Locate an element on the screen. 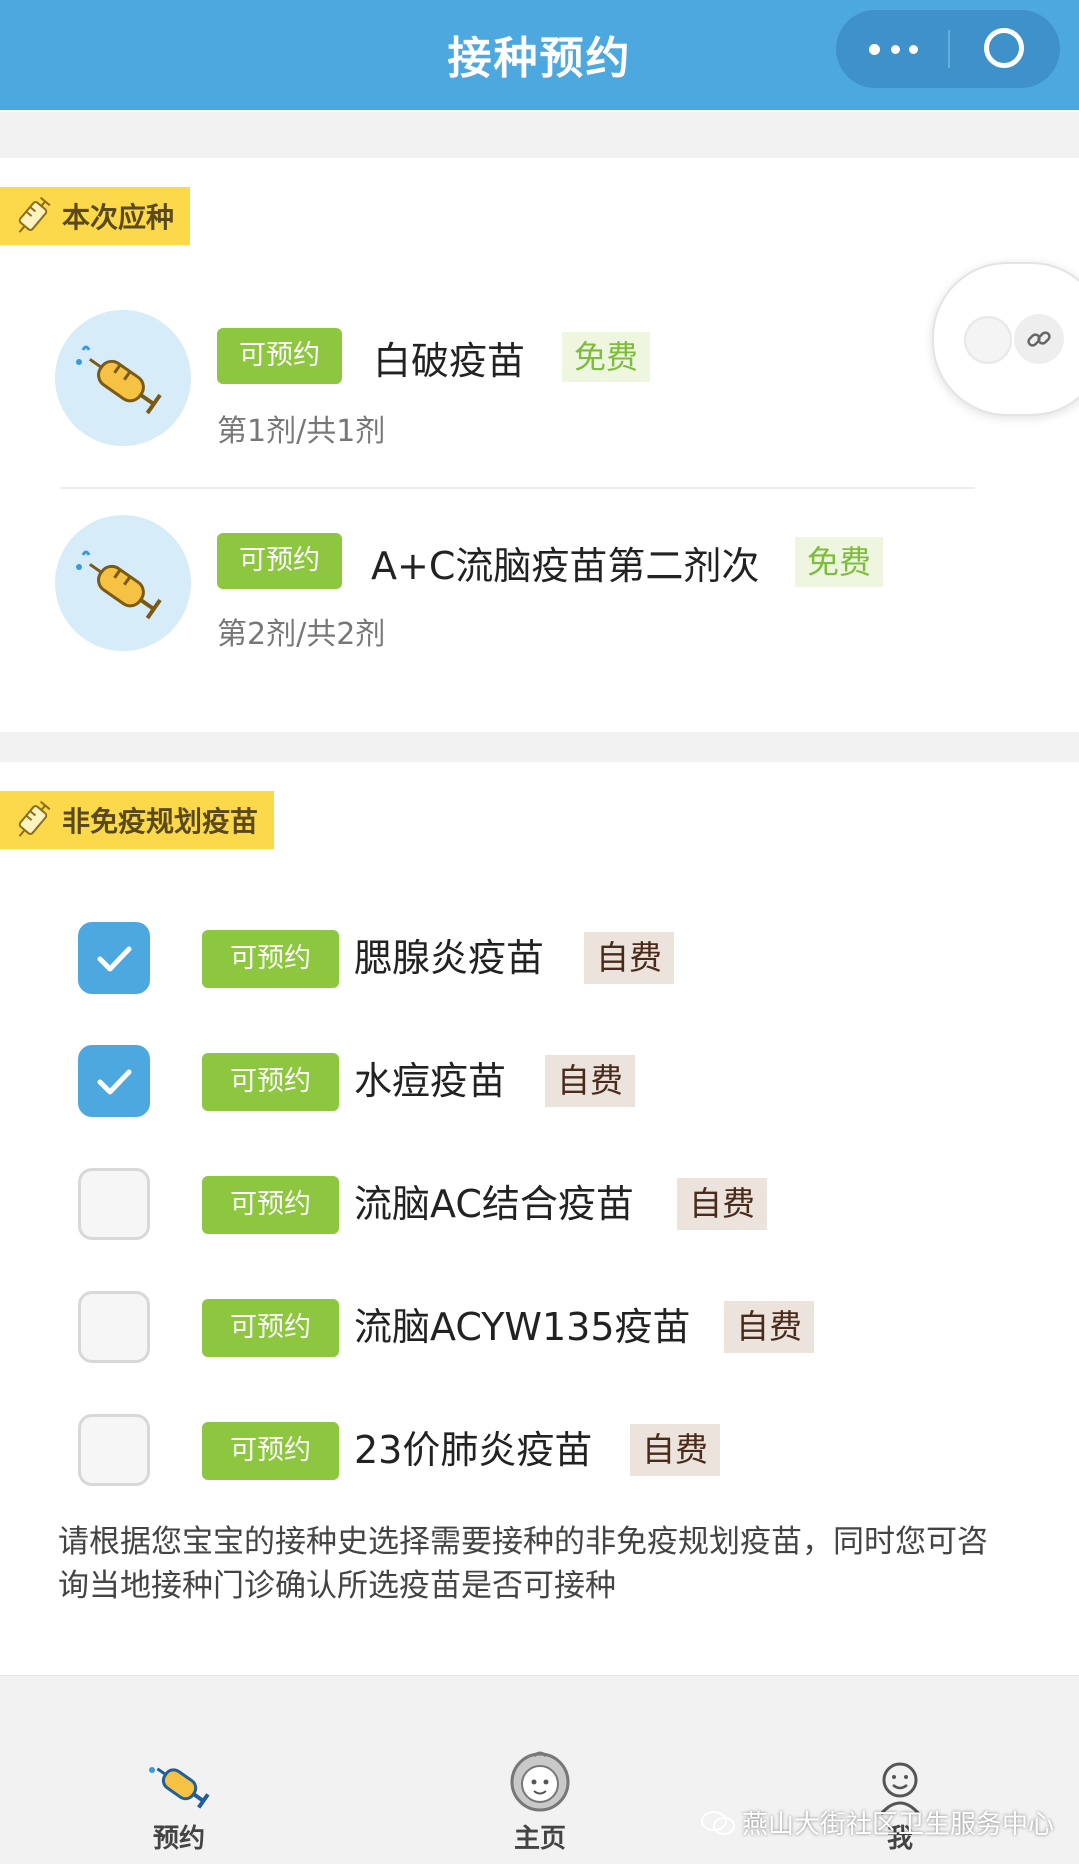  watermark-text: 燕山大街社区卫生服务中心 is located at coordinates (898, 1825).